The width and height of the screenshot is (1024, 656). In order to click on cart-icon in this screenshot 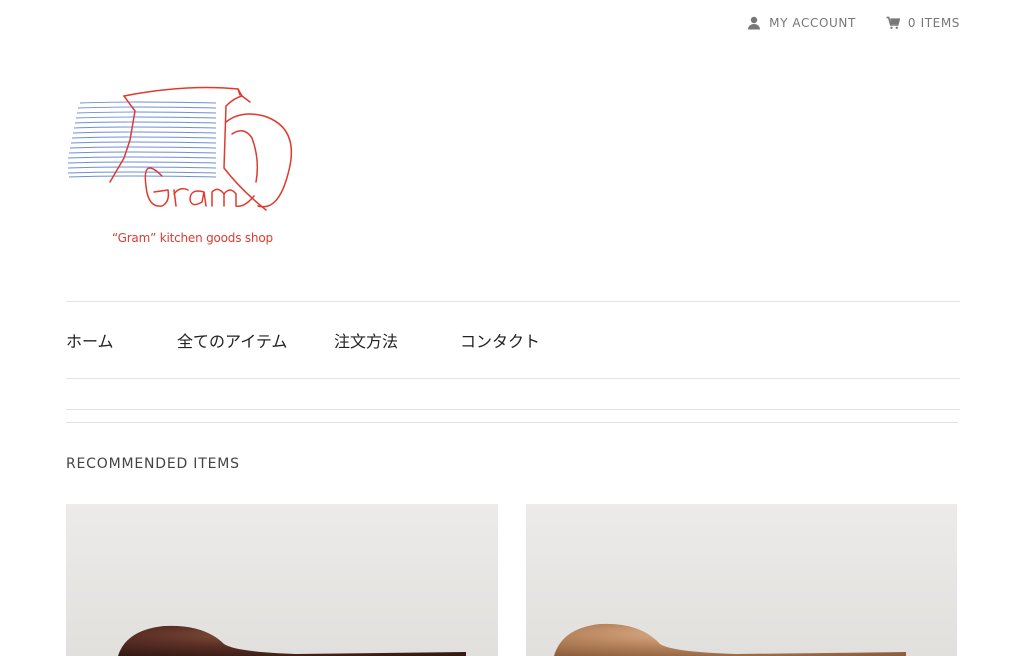, I will do `click(893, 22)`.